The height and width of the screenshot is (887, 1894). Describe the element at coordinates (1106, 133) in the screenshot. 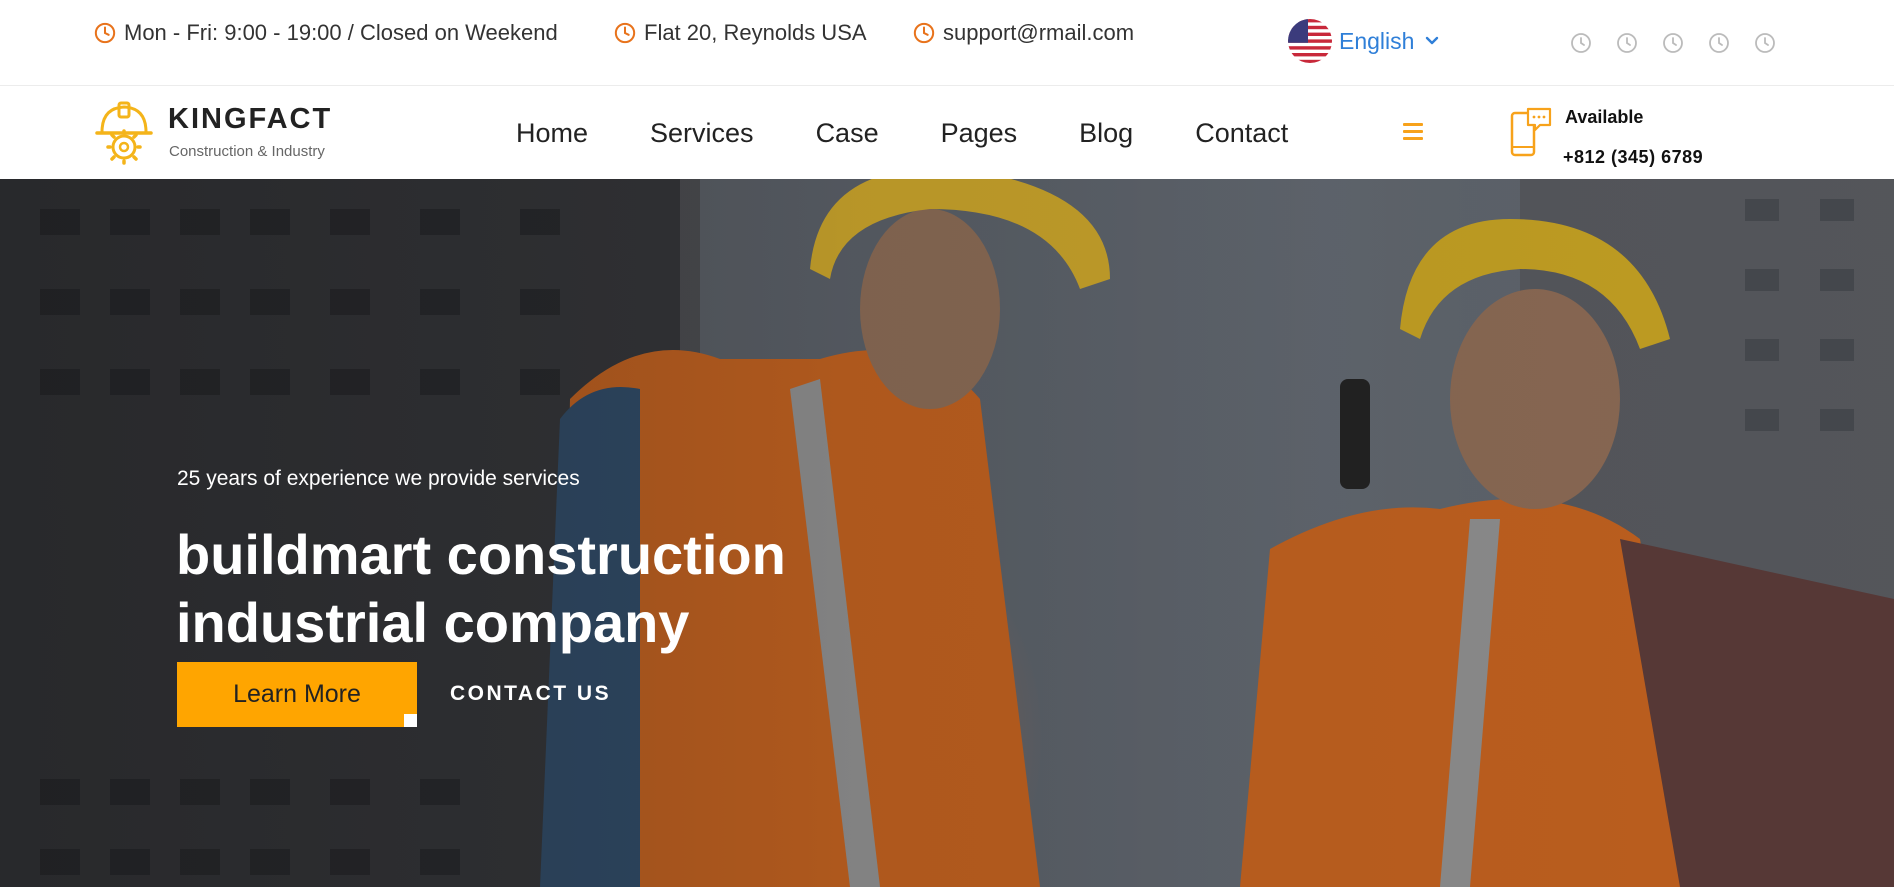

I see `menu-item-blog: Blog` at that location.